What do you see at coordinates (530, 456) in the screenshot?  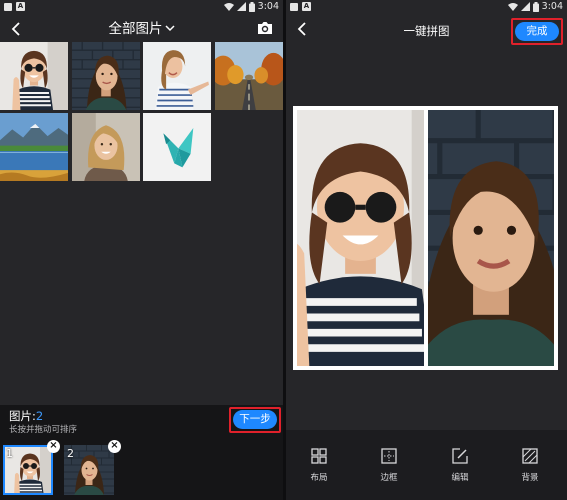 I see `background-icon` at bounding box center [530, 456].